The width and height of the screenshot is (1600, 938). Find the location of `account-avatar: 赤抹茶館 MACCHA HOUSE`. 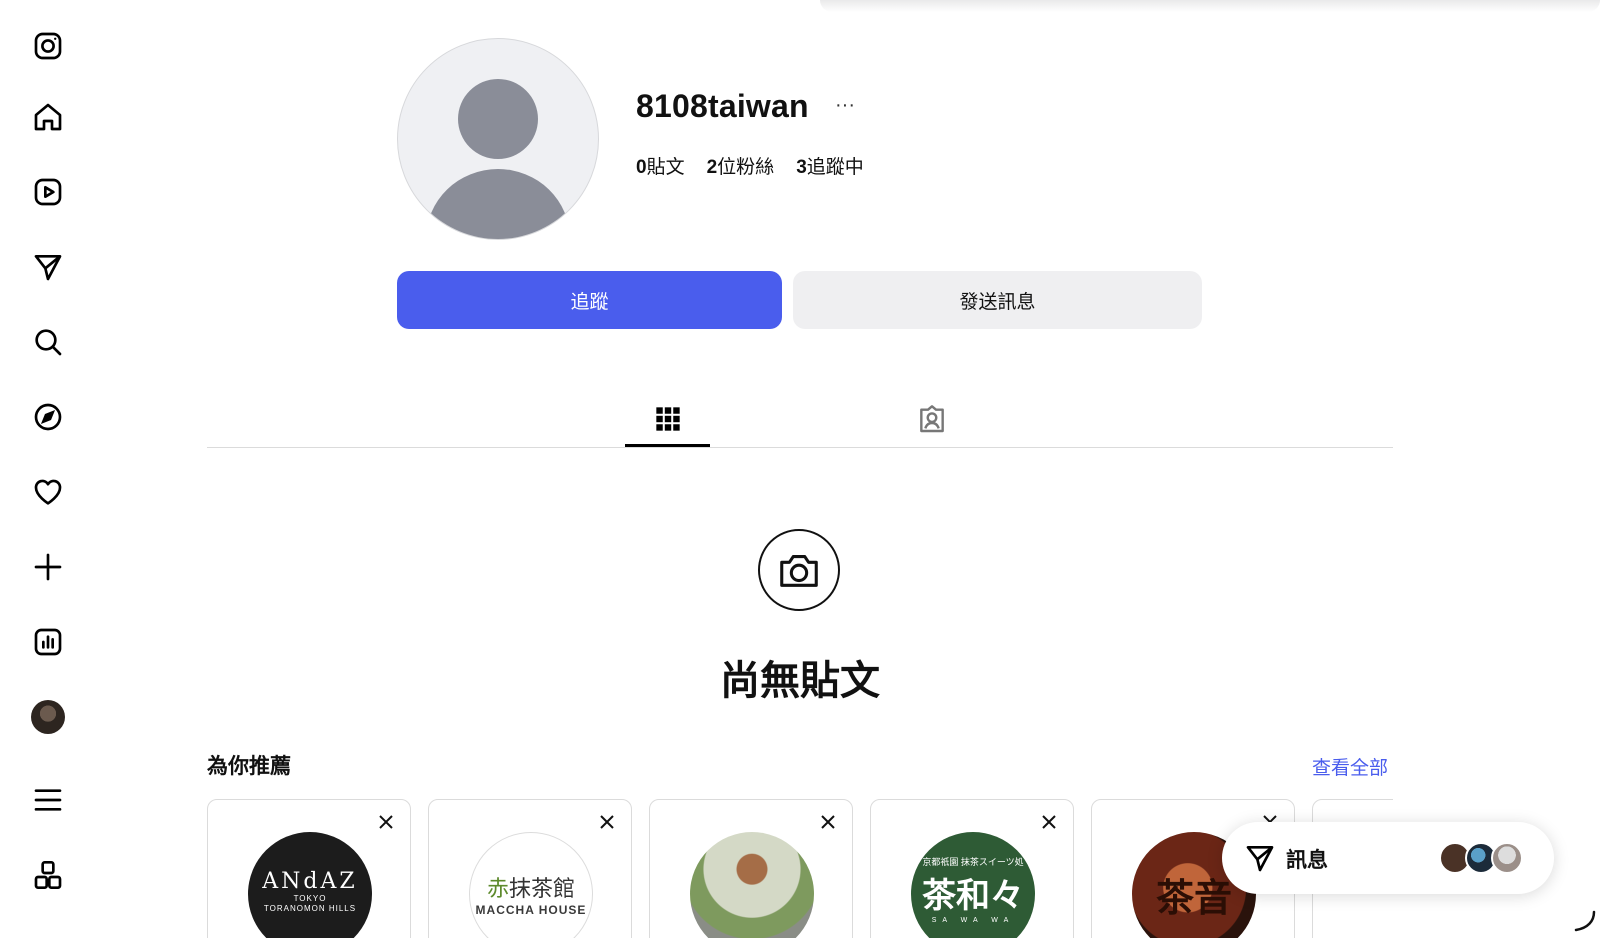

account-avatar: 赤抹茶館 MACCHA HOUSE is located at coordinates (531, 885).